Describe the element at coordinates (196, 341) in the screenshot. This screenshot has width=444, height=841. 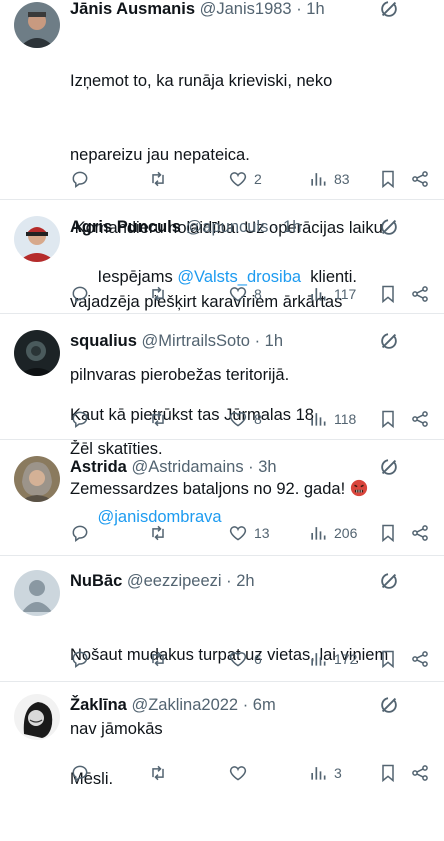
I see `author-handle: @MirtrailsSoto` at that location.